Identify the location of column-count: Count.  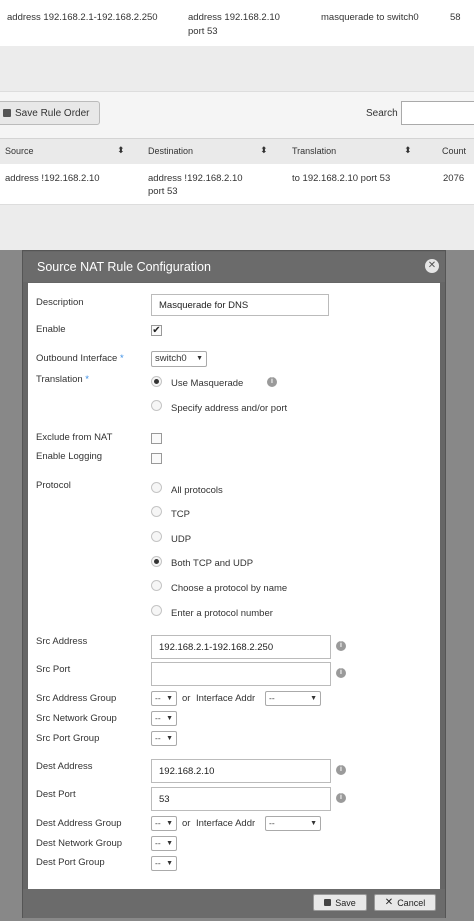
(454, 151).